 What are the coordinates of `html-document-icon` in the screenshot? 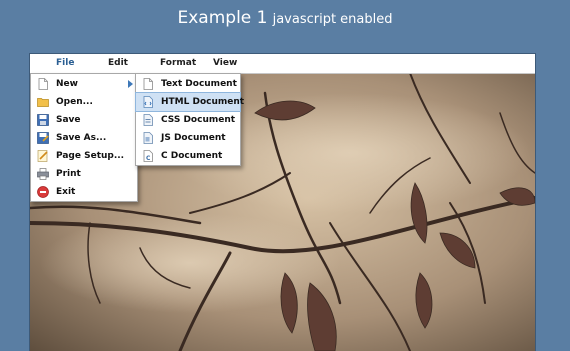 It's located at (148, 102).